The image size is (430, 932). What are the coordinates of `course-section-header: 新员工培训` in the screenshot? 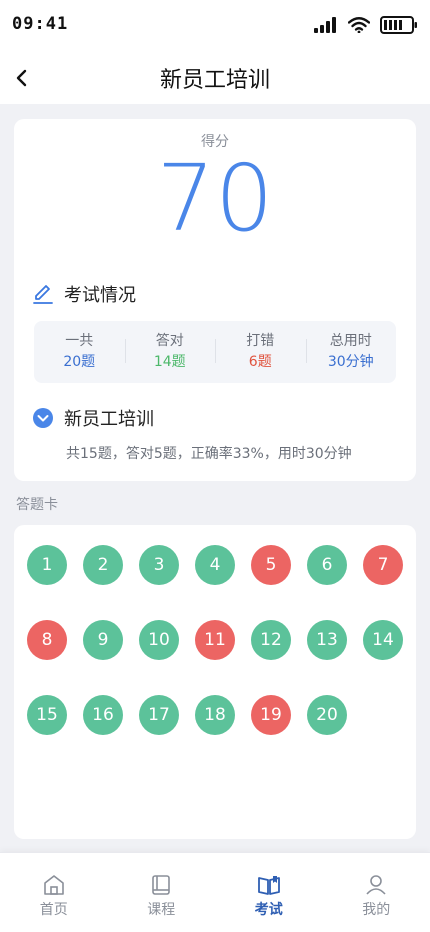 It's located at (93, 418).